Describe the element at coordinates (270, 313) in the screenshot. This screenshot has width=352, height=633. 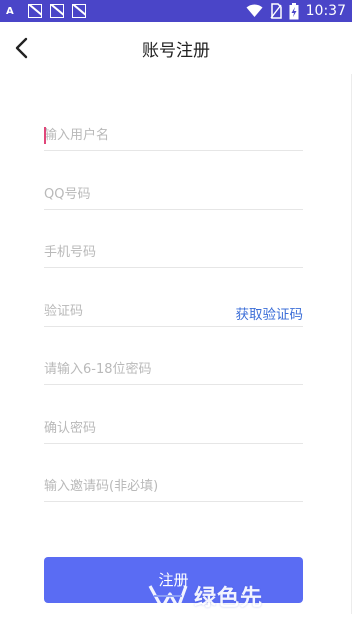
I see `get-code-button: 获取验证码` at that location.